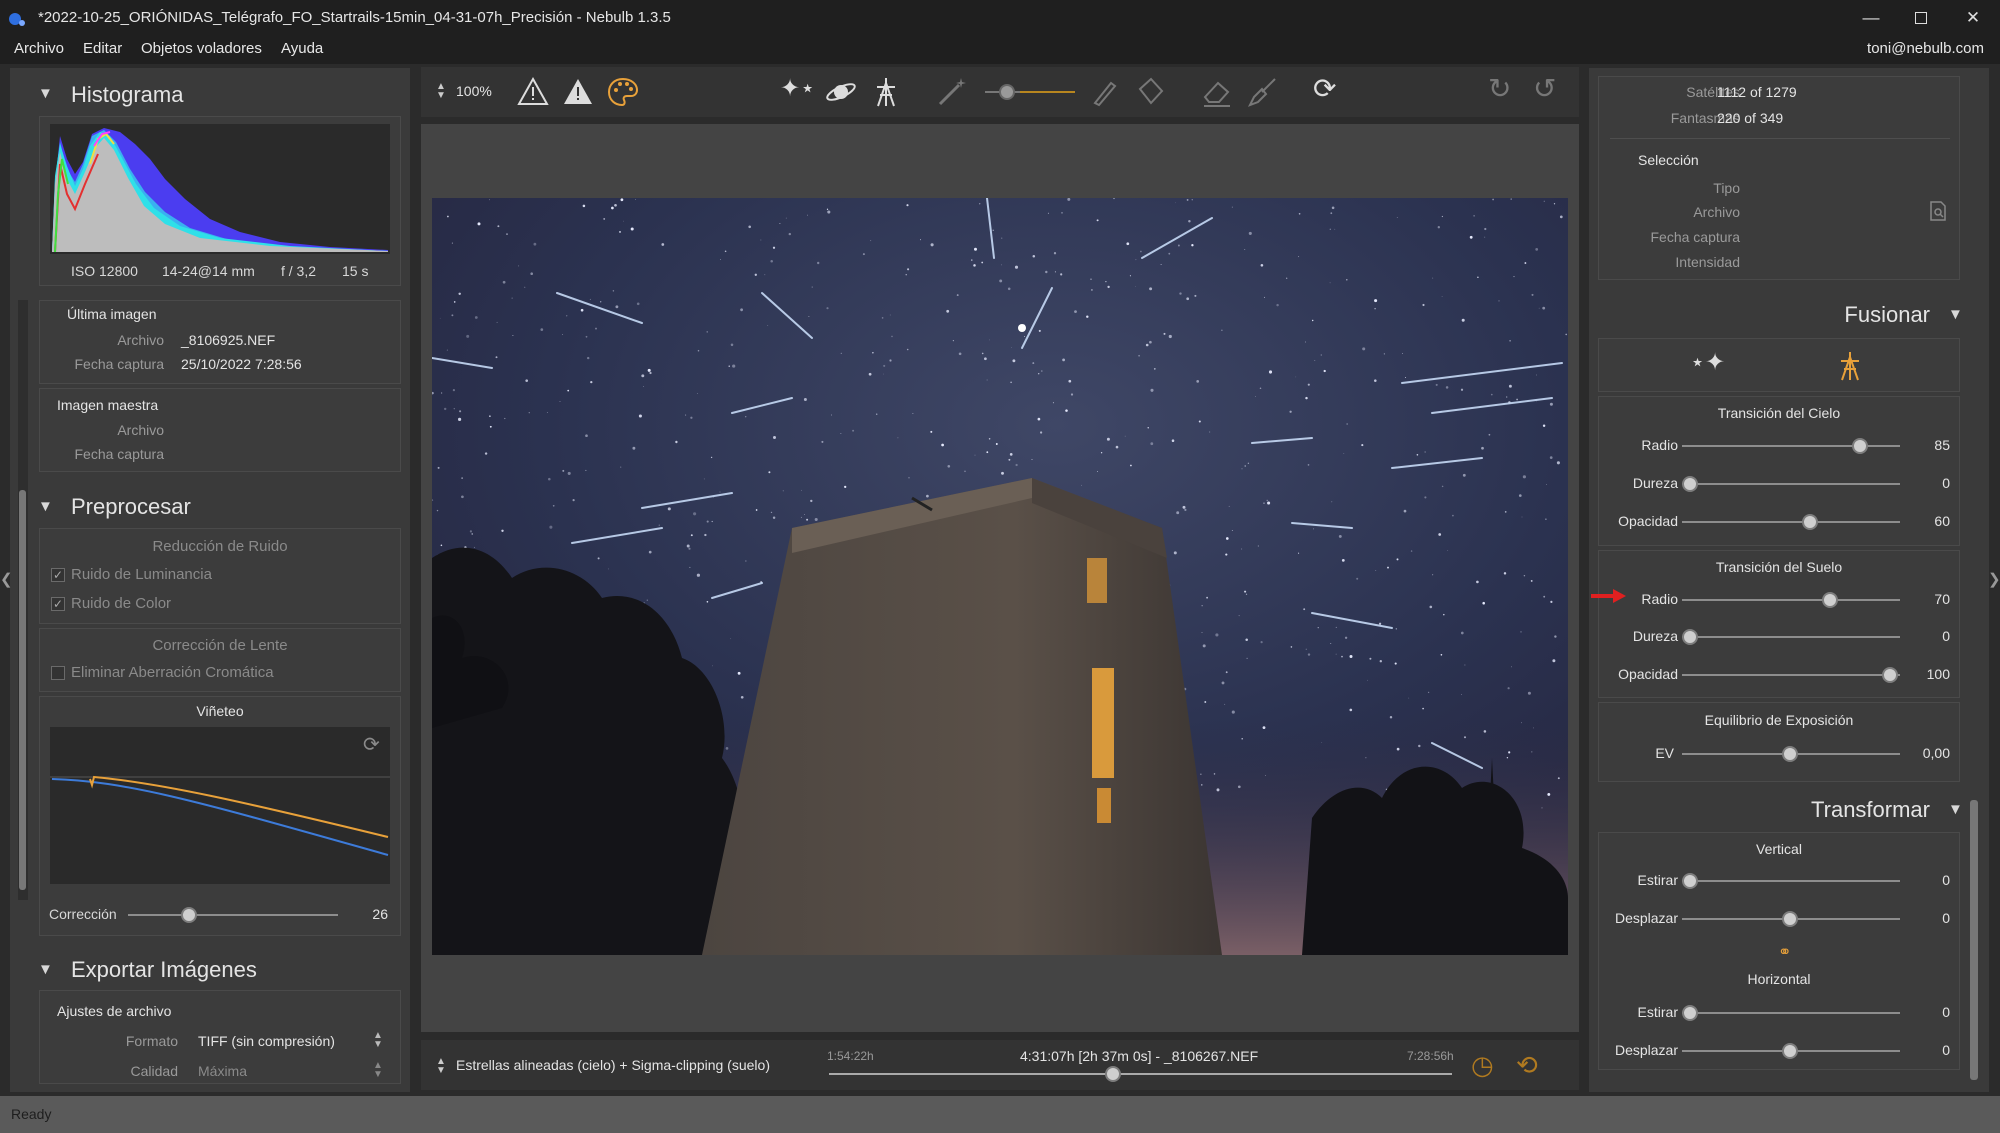 The image size is (2000, 1133). What do you see at coordinates (172, 672) in the screenshot?
I see `chromatic-label: Eliminar Aberración Cromática` at bounding box center [172, 672].